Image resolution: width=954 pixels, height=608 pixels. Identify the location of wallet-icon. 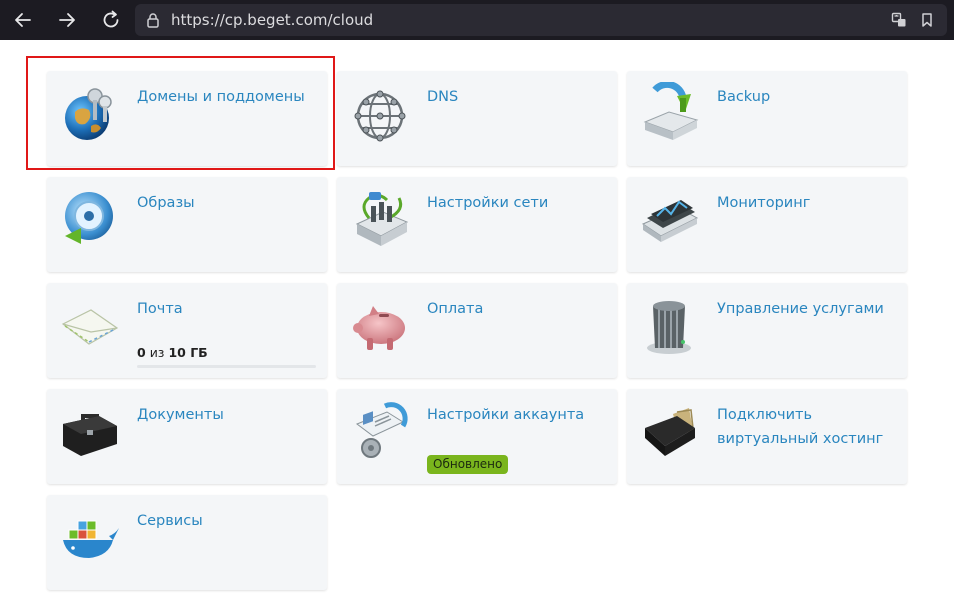
(670, 431).